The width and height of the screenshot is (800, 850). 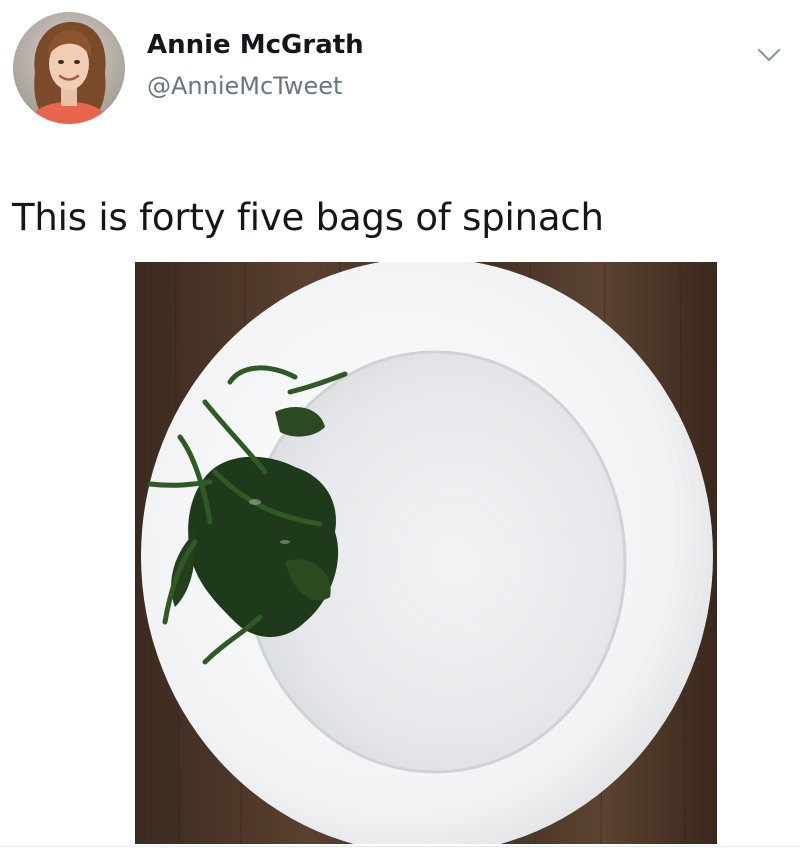 I want to click on avatar, so click(x=69, y=68).